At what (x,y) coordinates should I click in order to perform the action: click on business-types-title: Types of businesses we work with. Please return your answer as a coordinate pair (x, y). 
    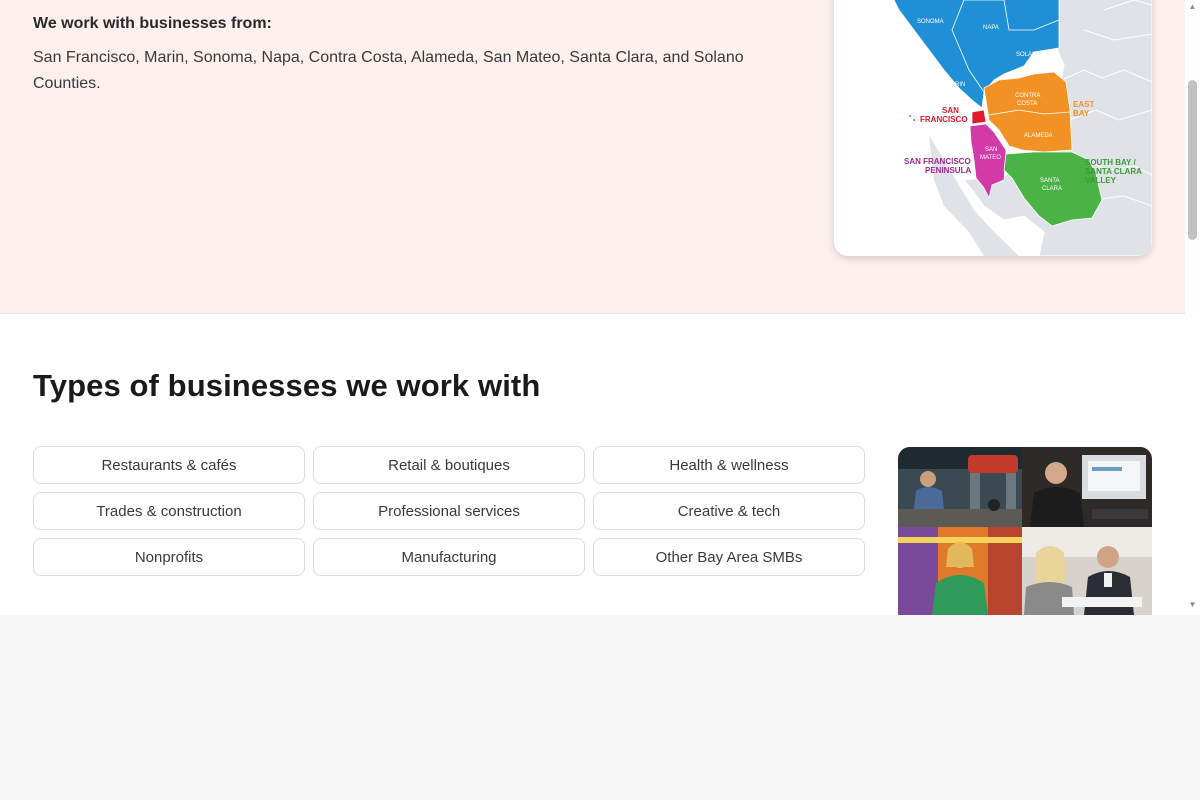
    Looking at the image, I should click on (287, 385).